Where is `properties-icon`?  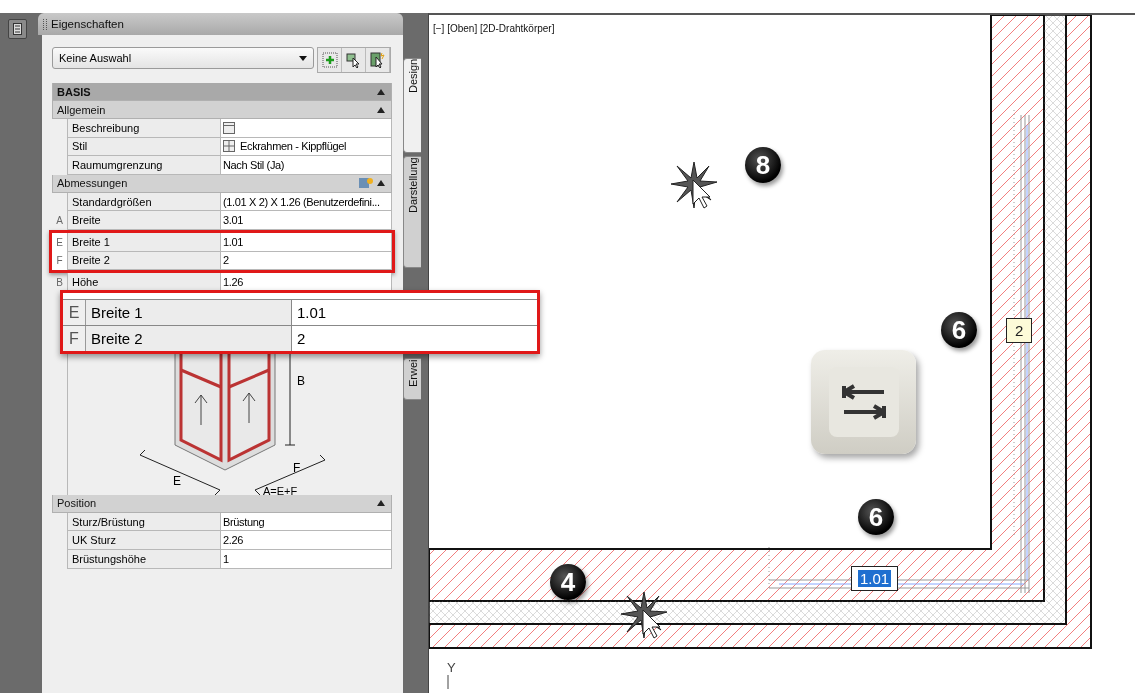
properties-icon is located at coordinates (17, 29).